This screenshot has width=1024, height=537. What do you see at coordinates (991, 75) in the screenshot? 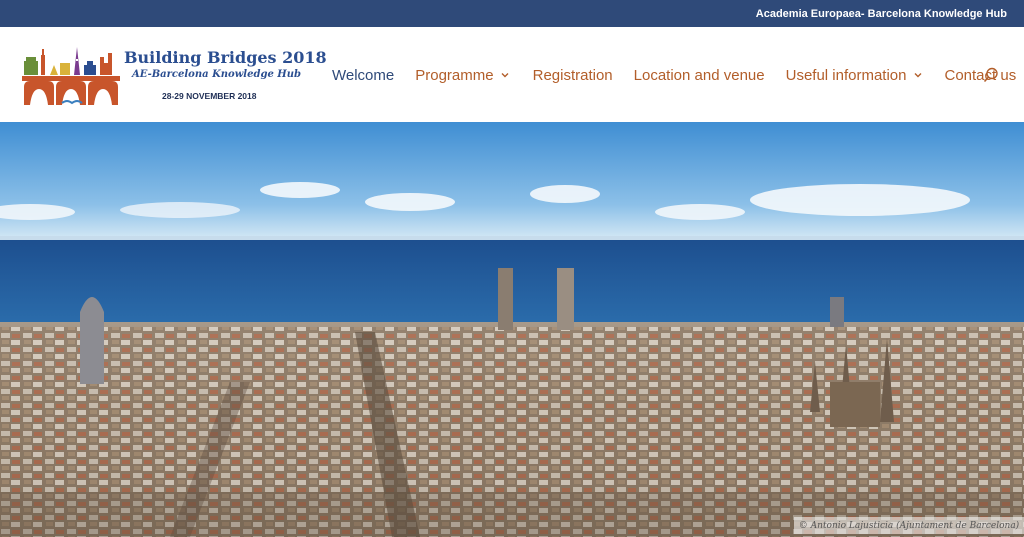
I see `search-icon` at bounding box center [991, 75].